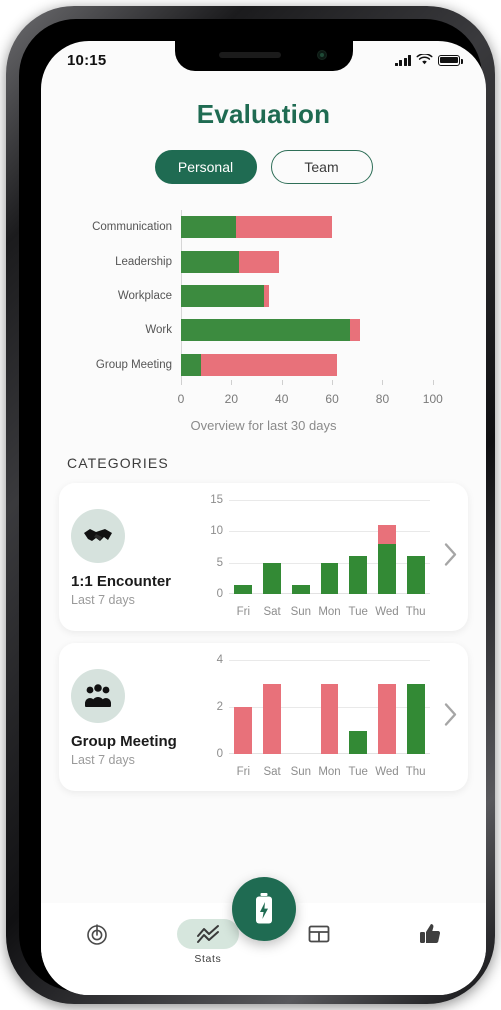  Describe the element at coordinates (98, 696) in the screenshot. I see `group-people-icon` at that location.